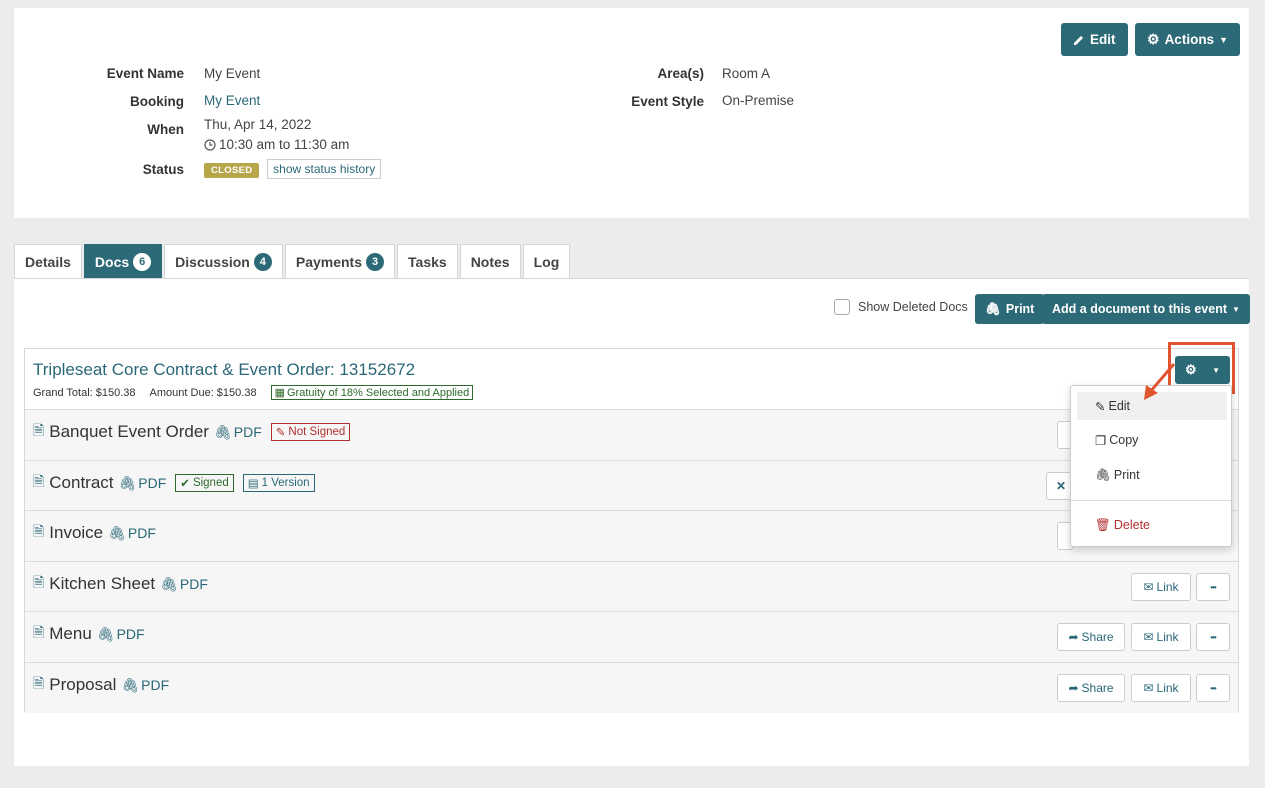  Describe the element at coordinates (427, 261) in the screenshot. I see `tab-tasks: Tasks` at that location.